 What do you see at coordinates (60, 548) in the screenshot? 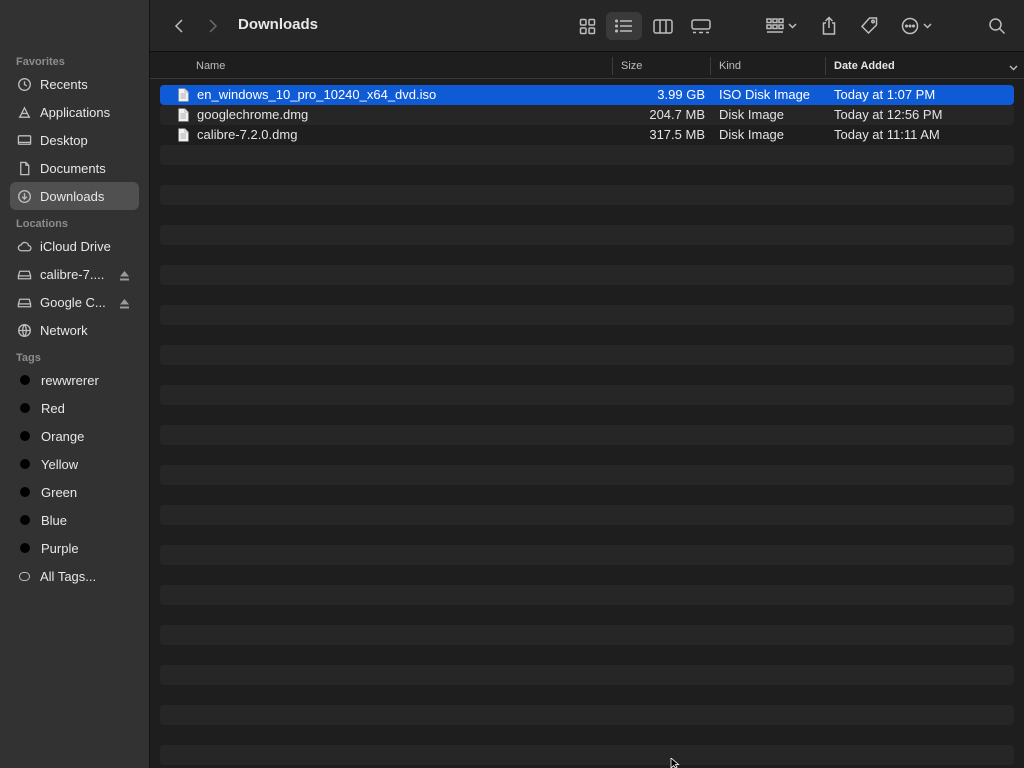
I see `sidebar-item-label: Purple` at bounding box center [60, 548].